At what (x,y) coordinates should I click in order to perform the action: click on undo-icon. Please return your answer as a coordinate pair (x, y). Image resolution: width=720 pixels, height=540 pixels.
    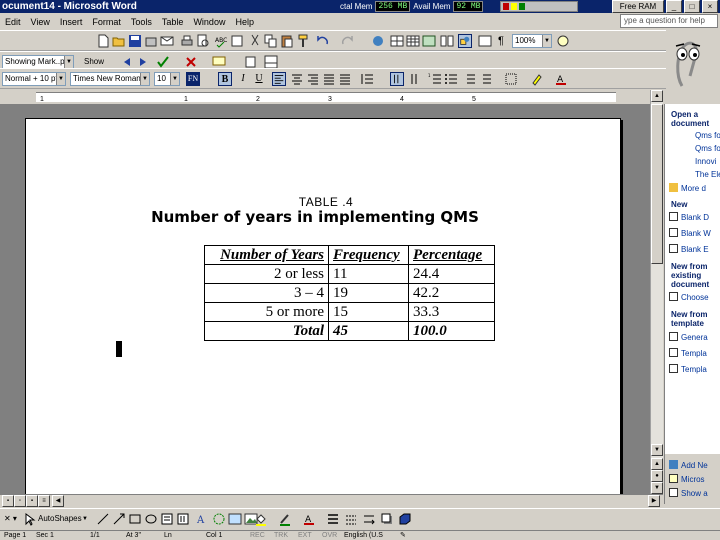
    Looking at the image, I should click on (323, 41).